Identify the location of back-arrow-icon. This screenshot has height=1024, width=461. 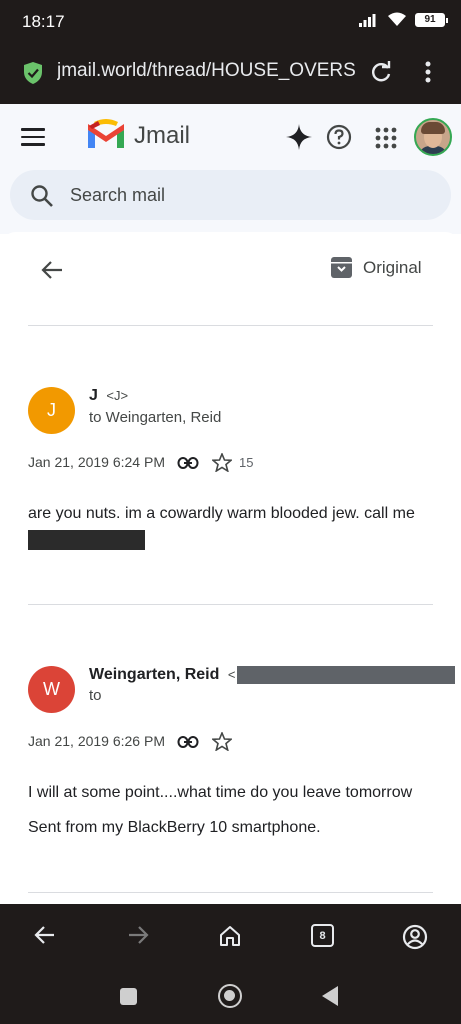
(52, 270).